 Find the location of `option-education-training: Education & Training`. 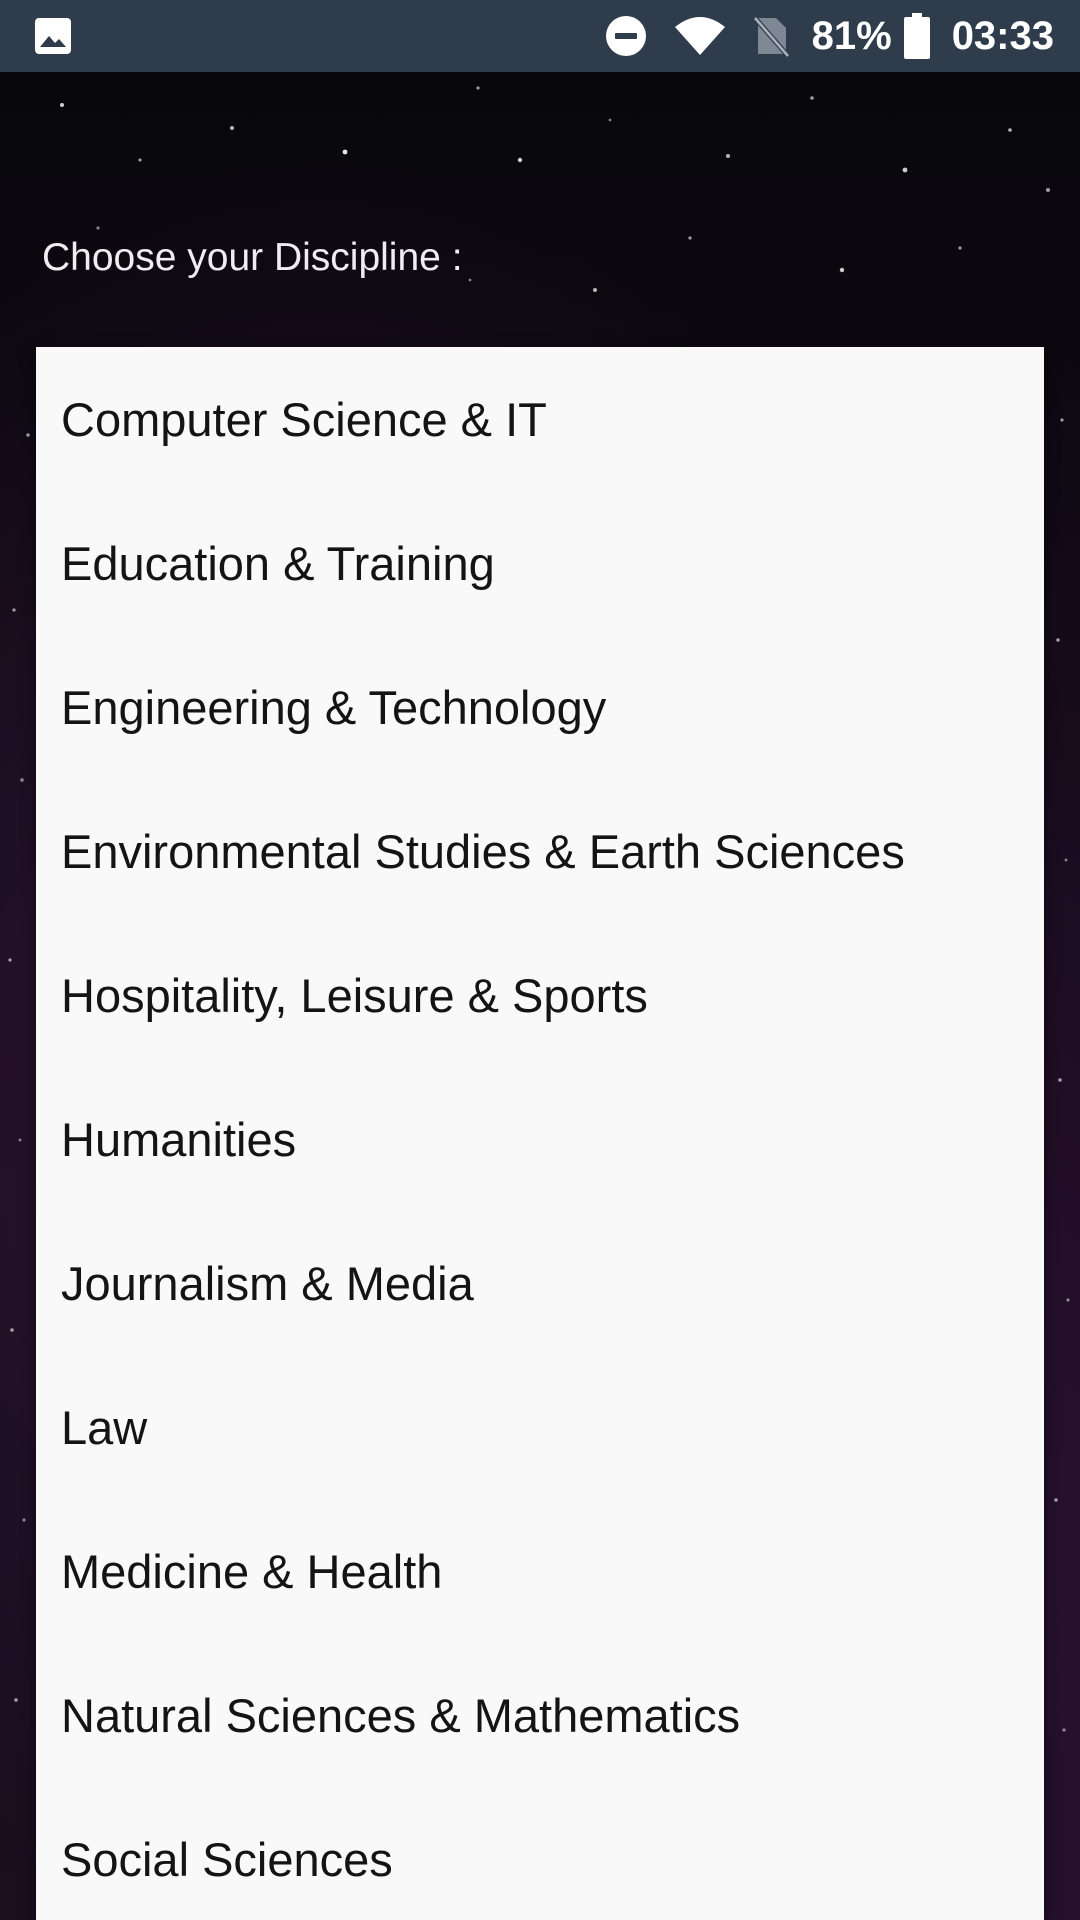

option-education-training: Education & Training is located at coordinates (540, 563).